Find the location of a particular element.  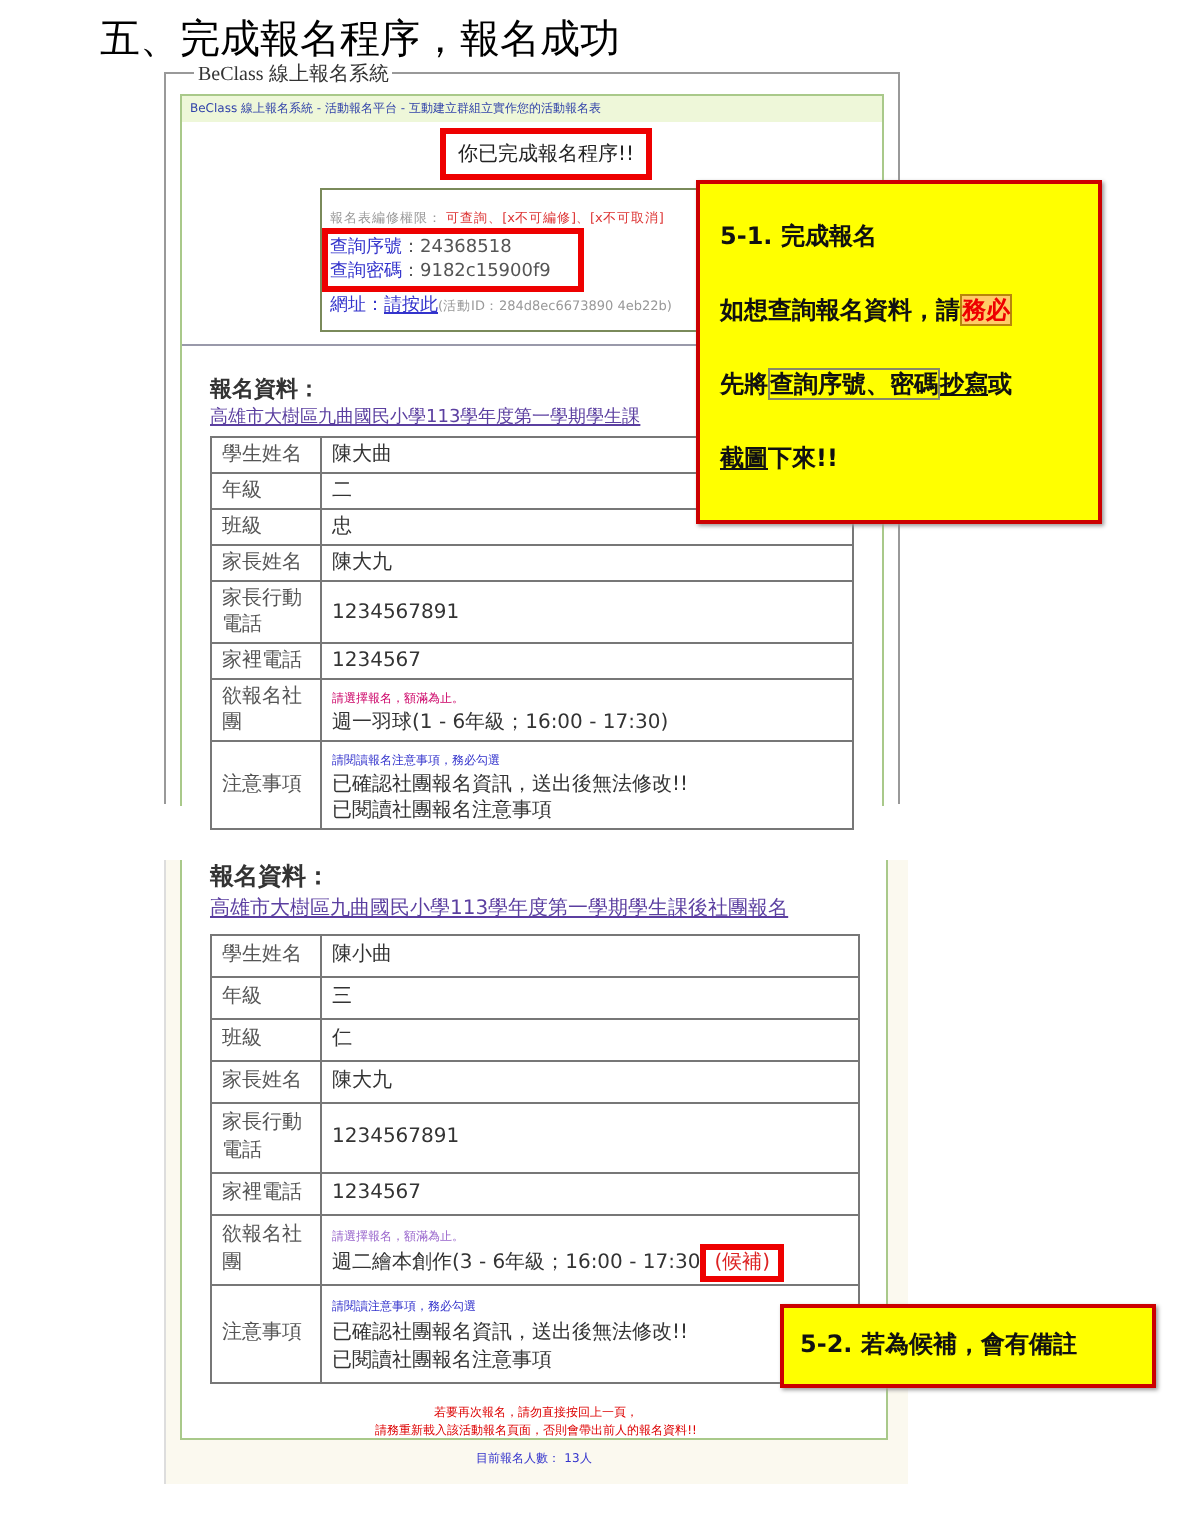

query-line: 查詢序號：24368518 is located at coordinates (422, 248).